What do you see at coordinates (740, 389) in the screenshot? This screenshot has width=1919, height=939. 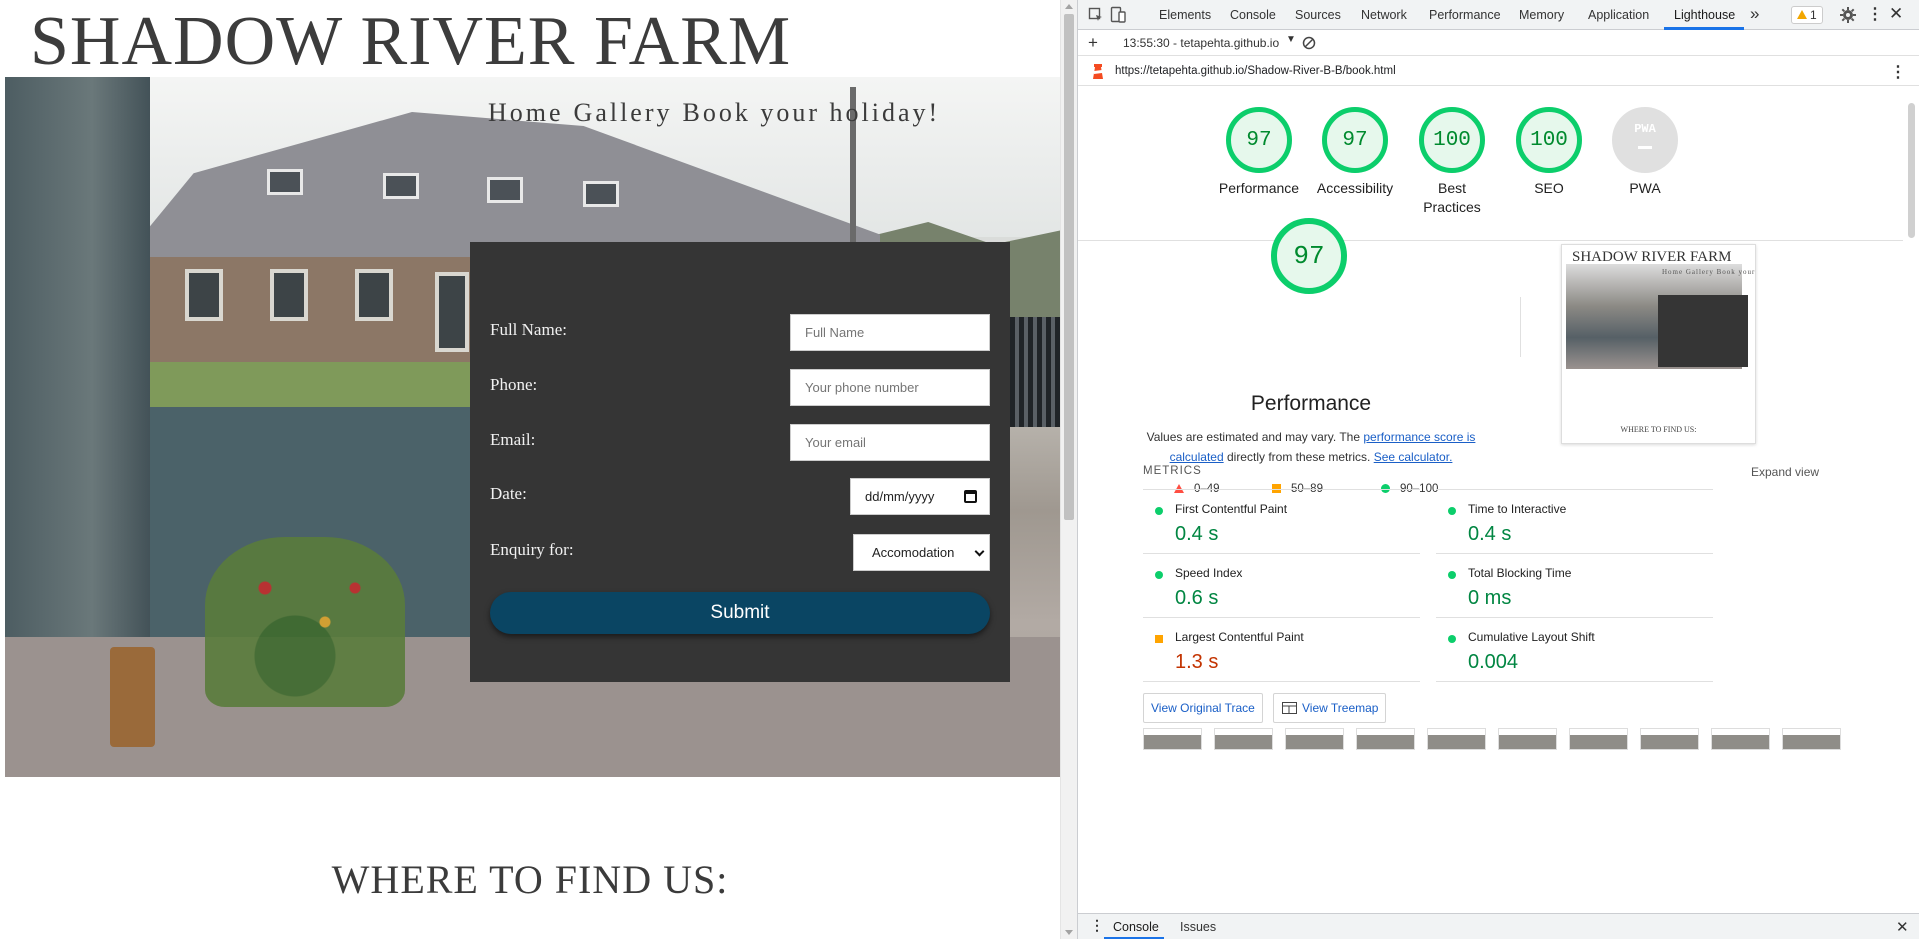 I see `phone-row: Phone:` at bounding box center [740, 389].